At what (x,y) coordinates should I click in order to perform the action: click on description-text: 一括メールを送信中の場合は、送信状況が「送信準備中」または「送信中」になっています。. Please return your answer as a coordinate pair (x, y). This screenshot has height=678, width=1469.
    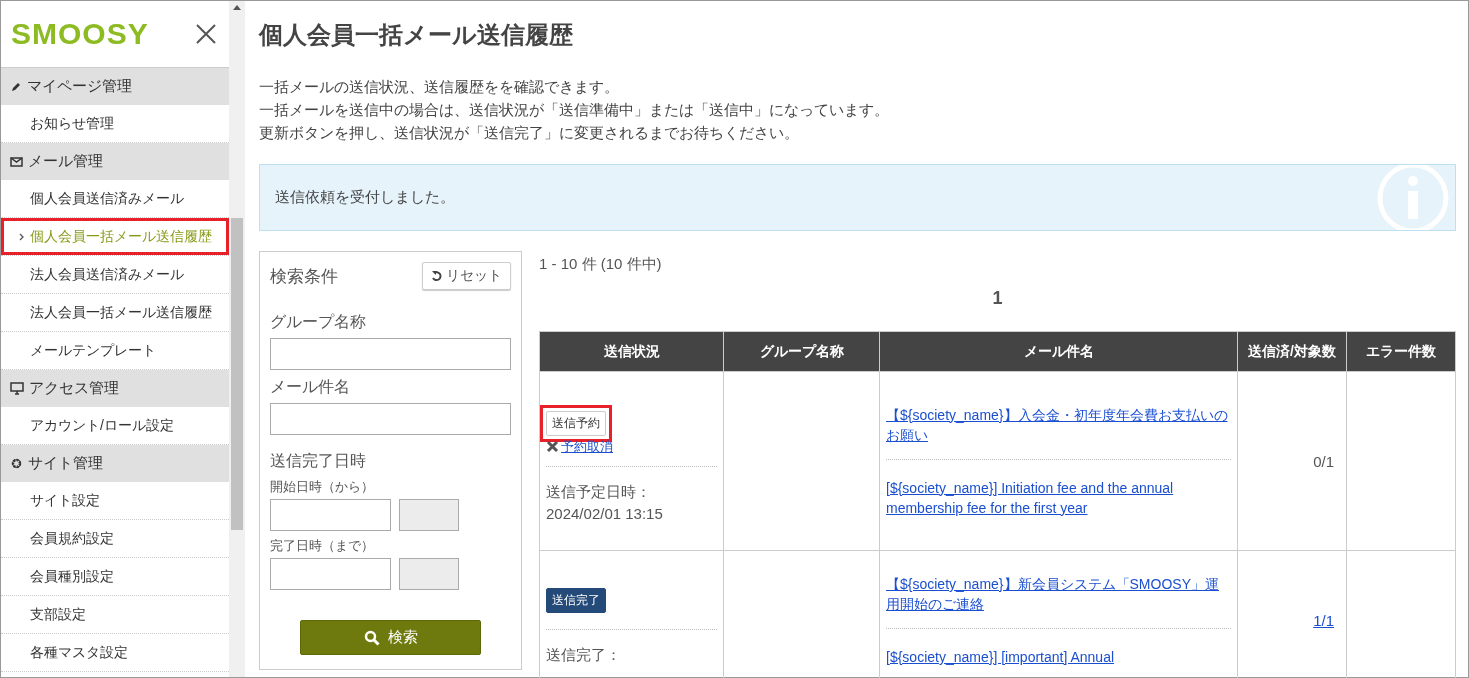
    Looking at the image, I should click on (574, 110).